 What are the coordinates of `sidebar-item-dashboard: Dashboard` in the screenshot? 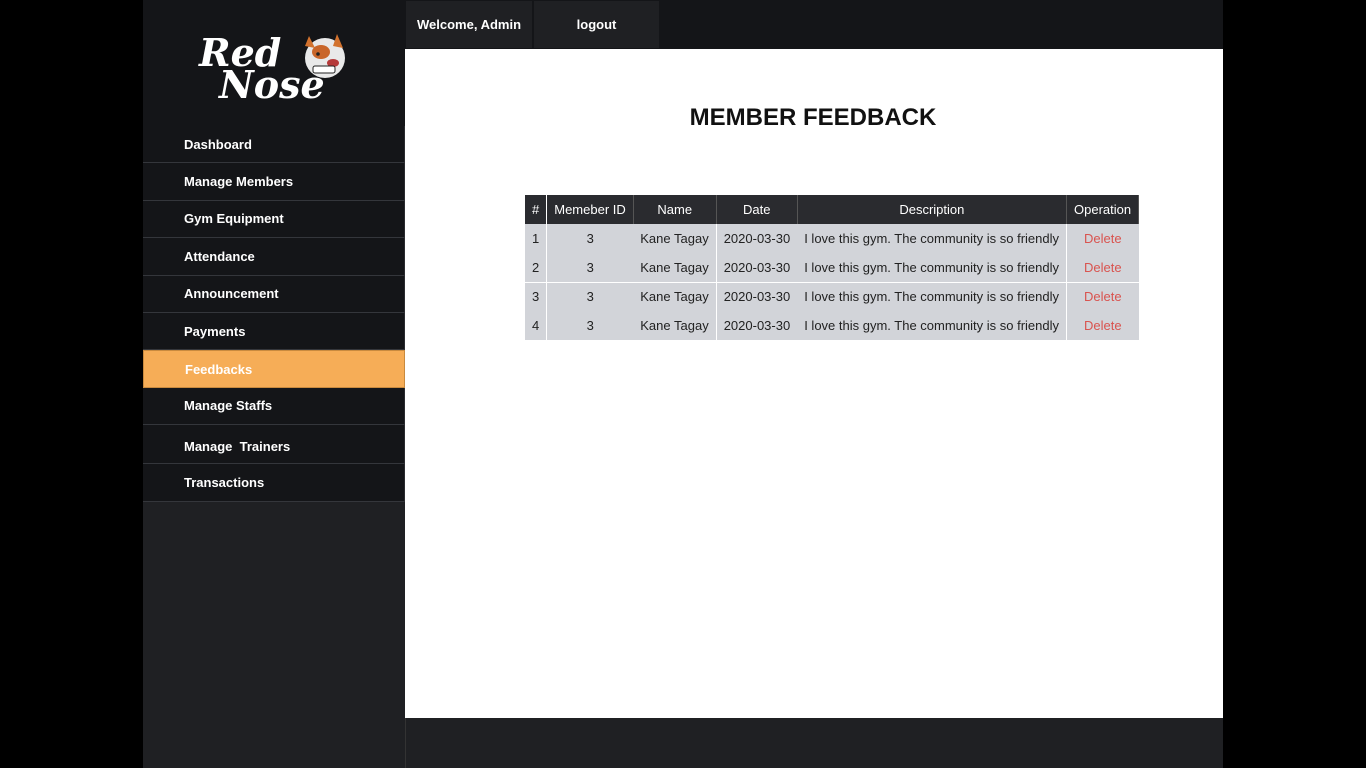 It's located at (274, 145).